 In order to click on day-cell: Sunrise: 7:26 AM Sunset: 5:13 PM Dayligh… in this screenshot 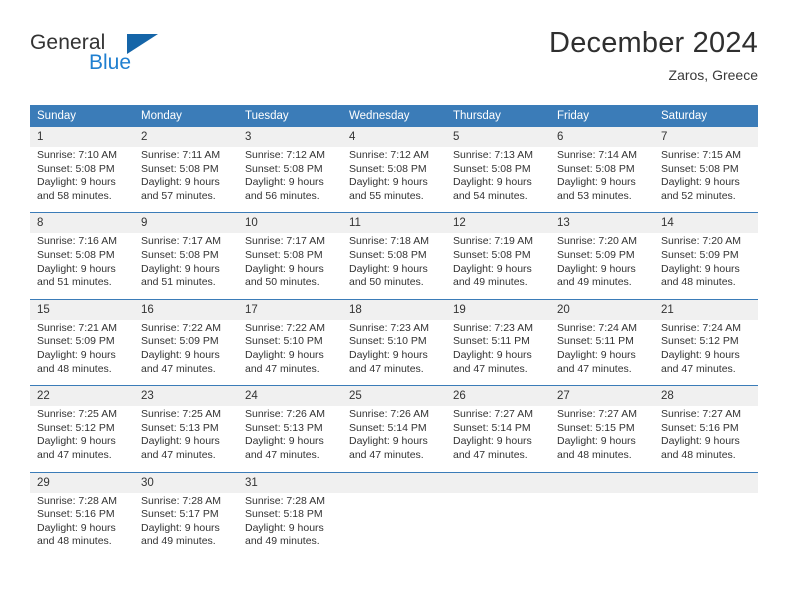, I will do `click(290, 439)`.